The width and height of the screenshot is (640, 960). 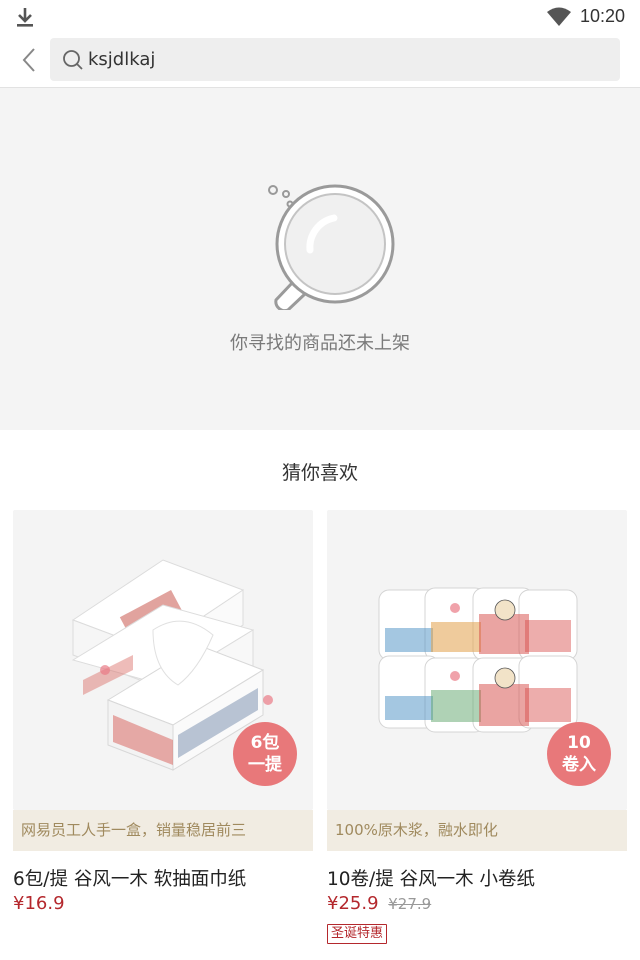 I want to click on price-row: ¥16.9, so click(x=39, y=906).